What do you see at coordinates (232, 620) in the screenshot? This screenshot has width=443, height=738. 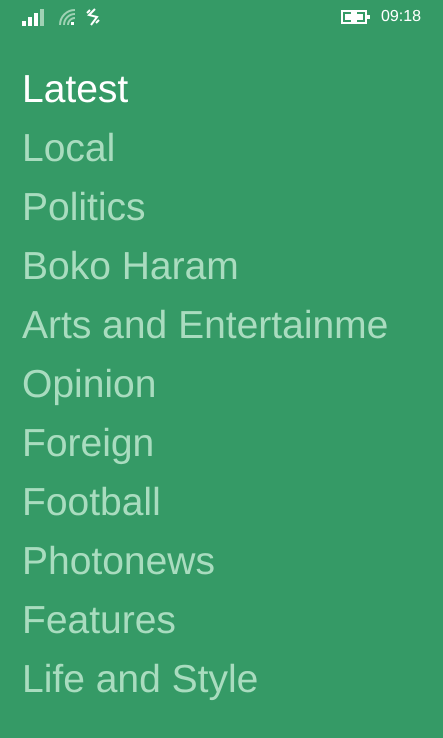 I see `menu-item: Features` at bounding box center [232, 620].